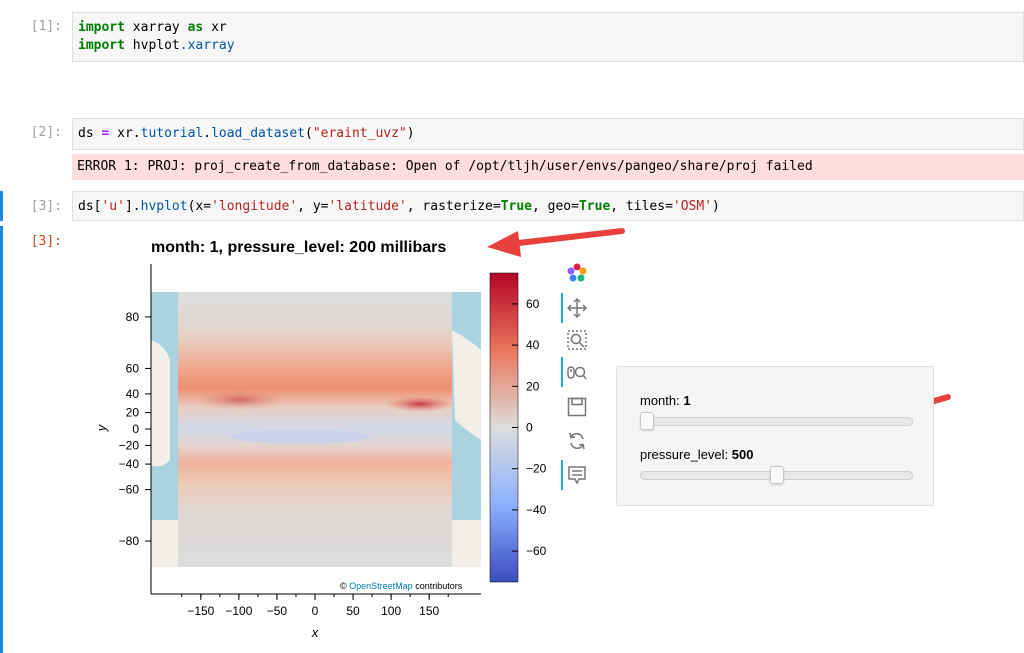  I want to click on land-west, so click(160, 403).